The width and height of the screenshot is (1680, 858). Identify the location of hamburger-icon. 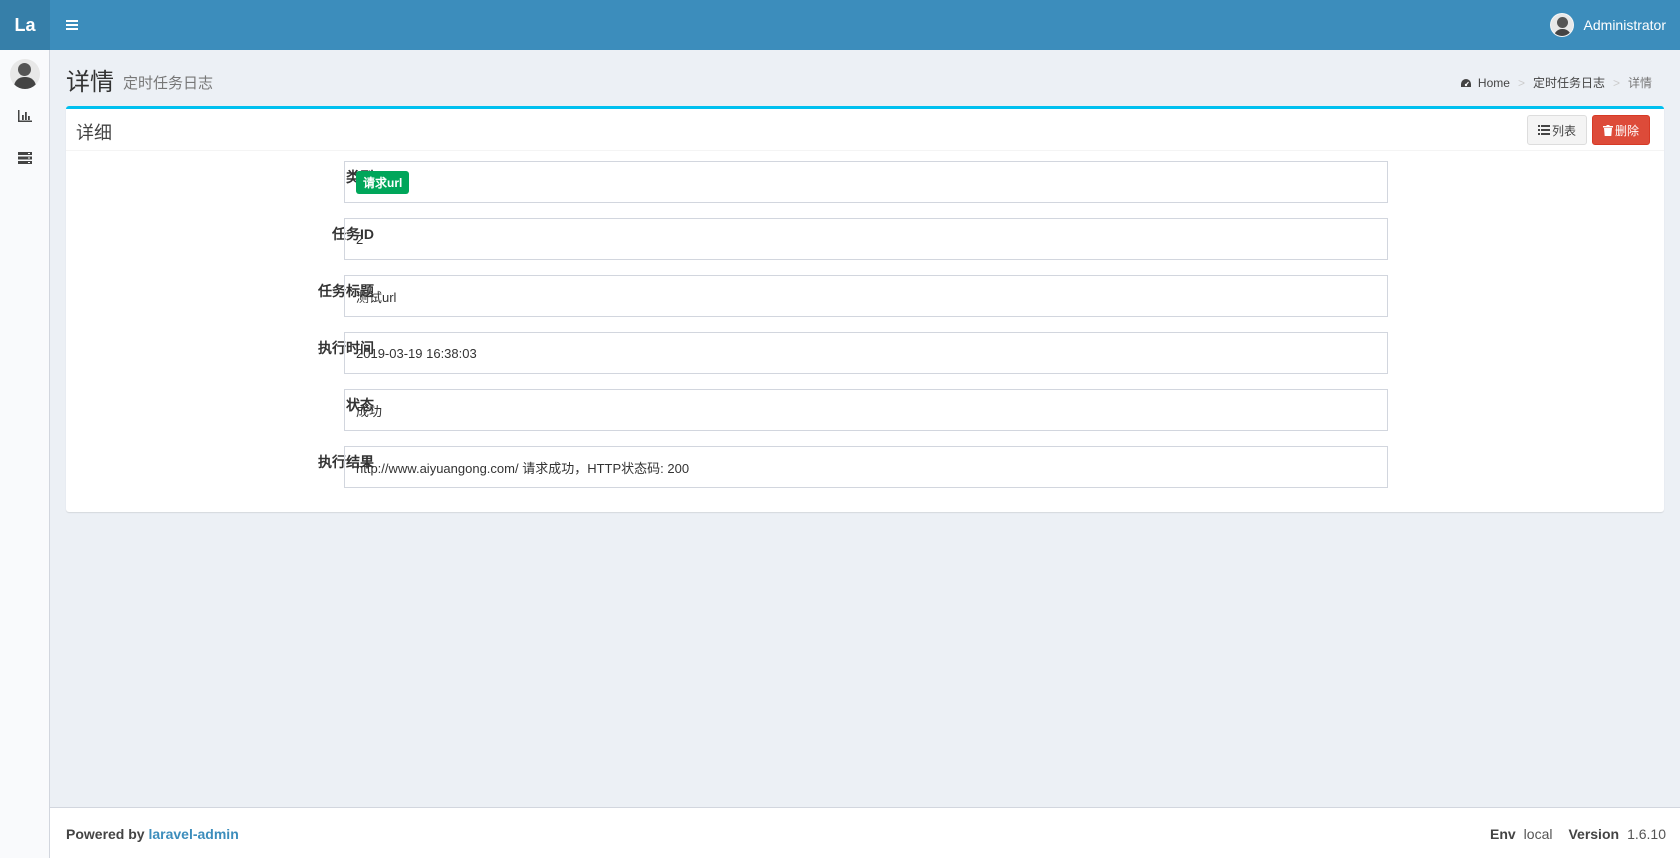
(72, 25).